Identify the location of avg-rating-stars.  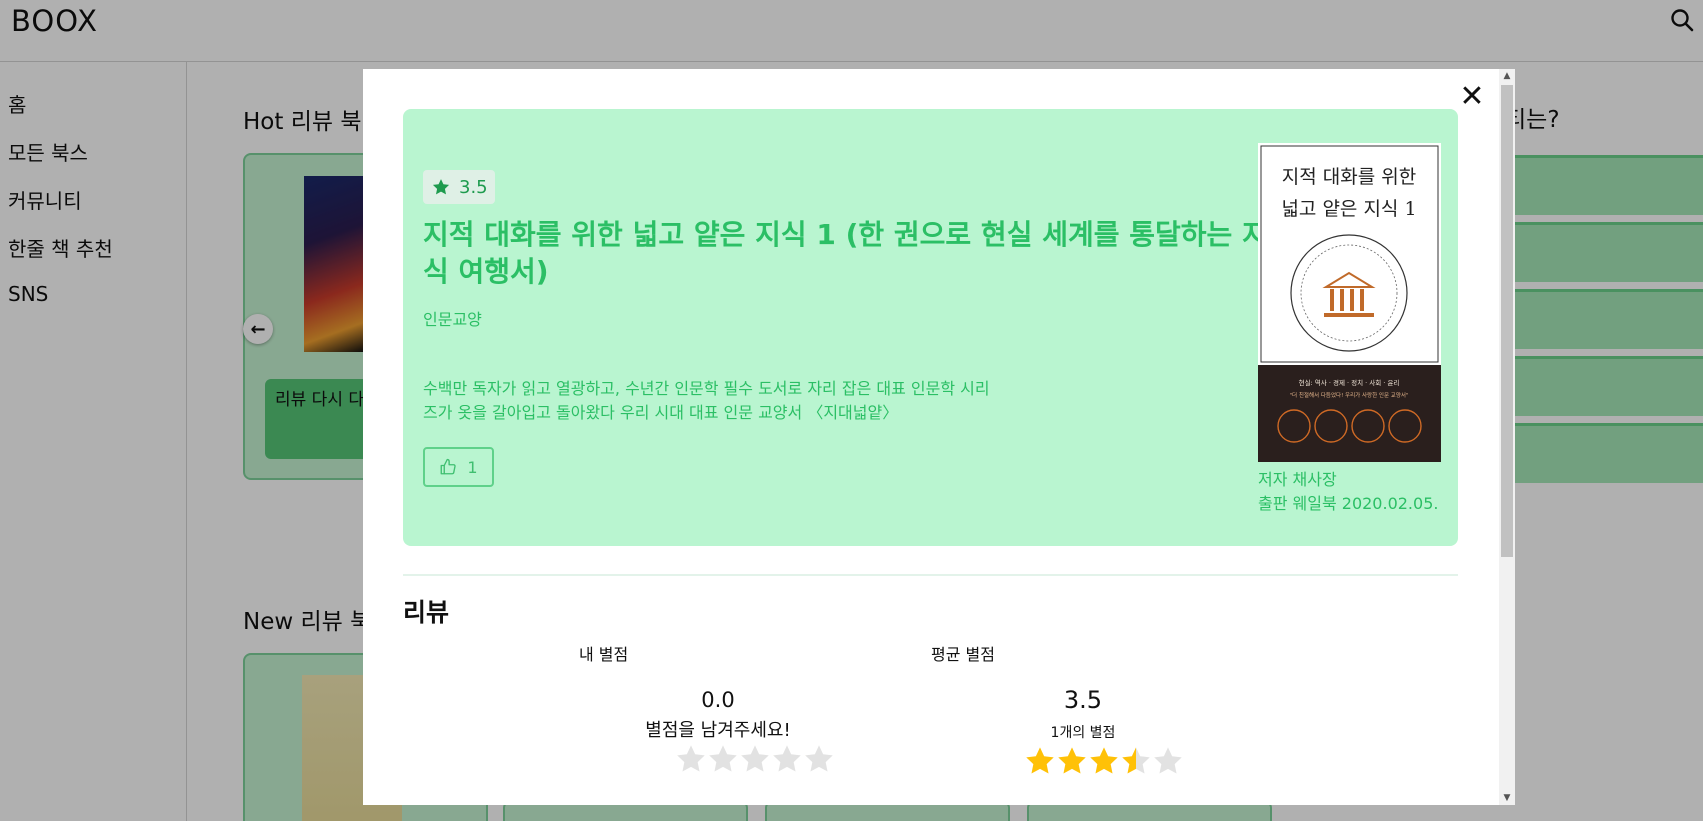
(1104, 761).